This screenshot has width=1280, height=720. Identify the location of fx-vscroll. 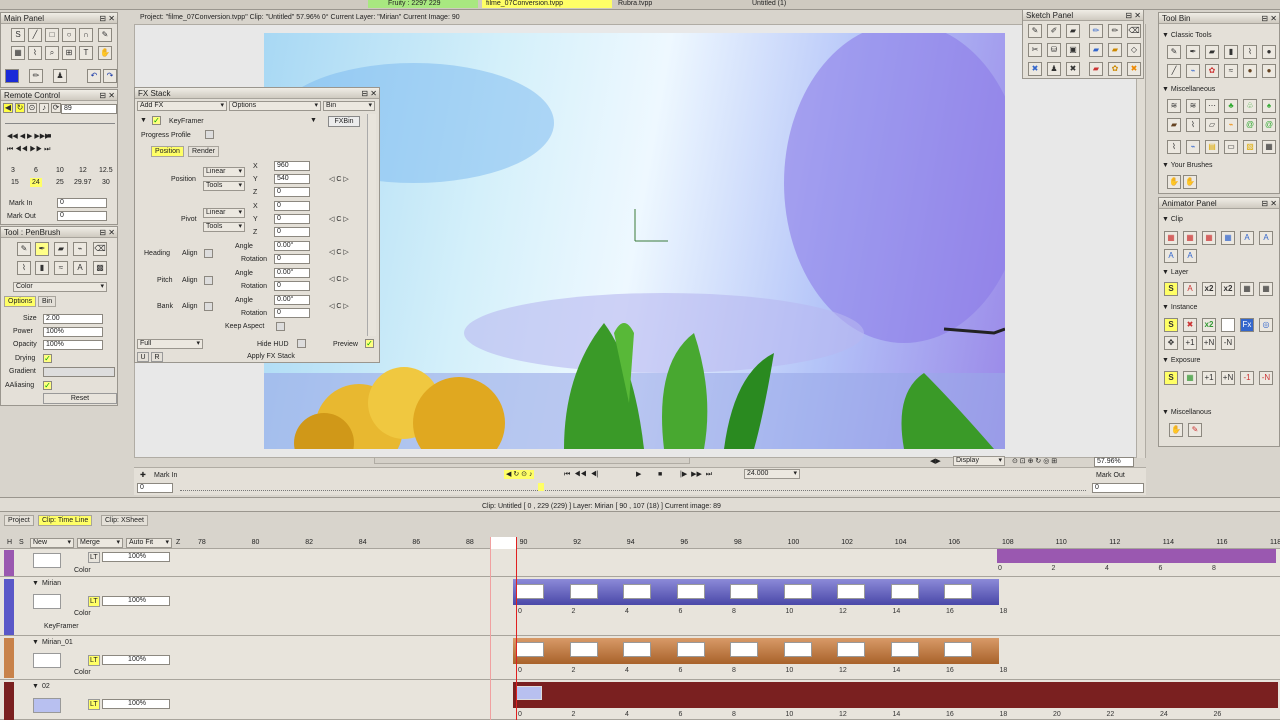
(371, 225).